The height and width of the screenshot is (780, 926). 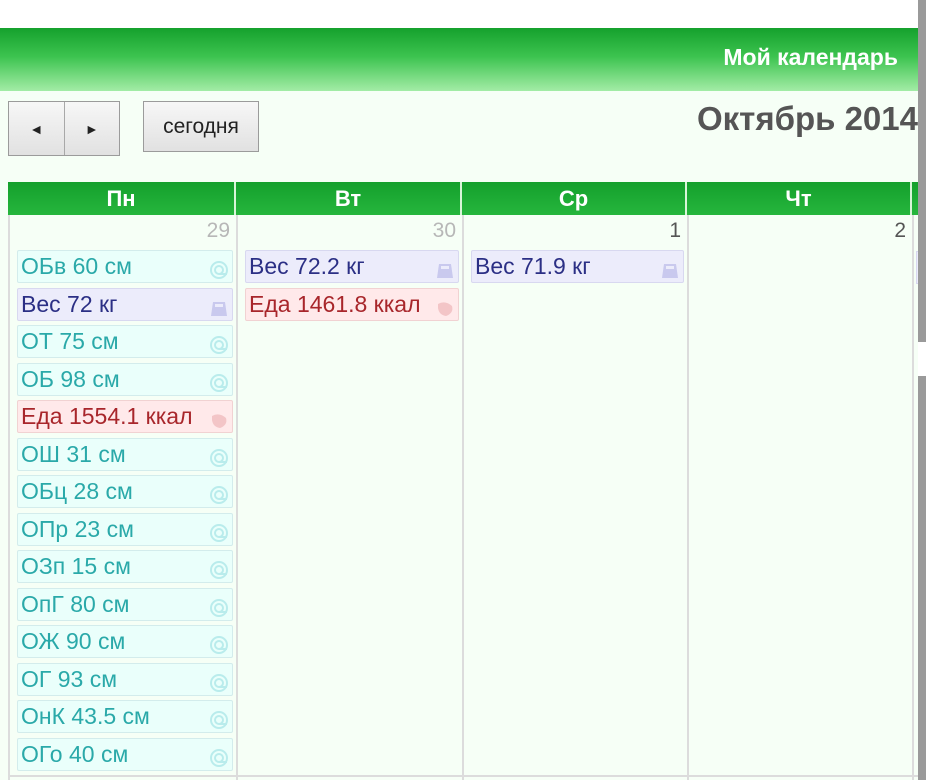 What do you see at coordinates (218, 230) in the screenshot?
I see `day-number: 29` at bounding box center [218, 230].